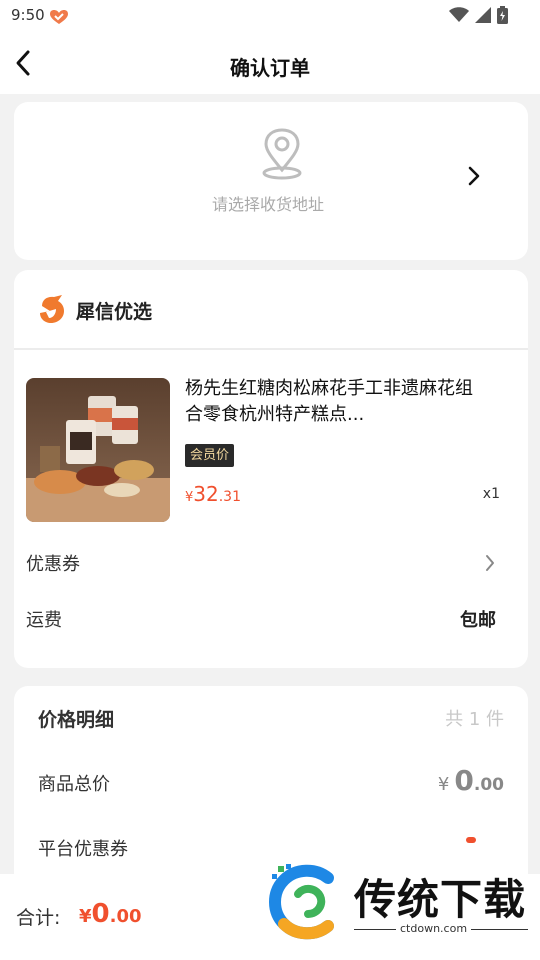 This screenshot has height=960, width=540. Describe the element at coordinates (52, 309) in the screenshot. I see `shop-logo-icon` at that location.